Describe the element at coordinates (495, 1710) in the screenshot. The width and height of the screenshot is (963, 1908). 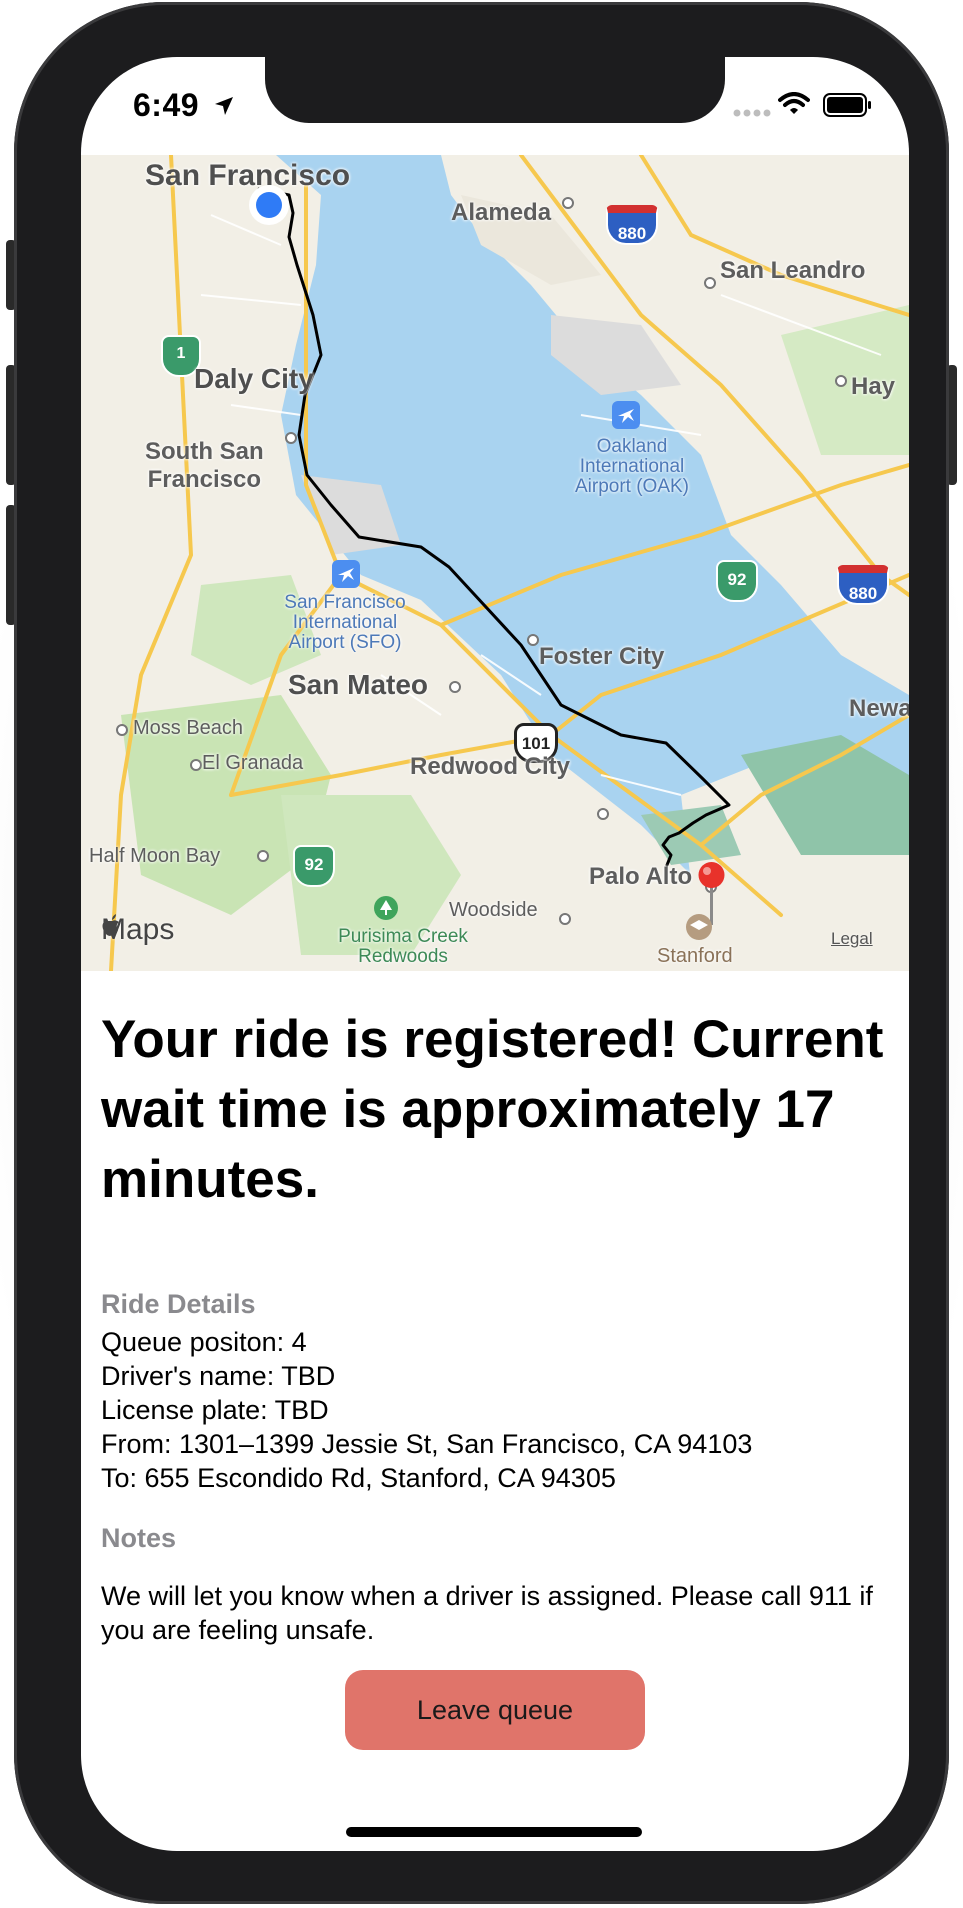
I see `leave-queue-button: Leave queue` at that location.